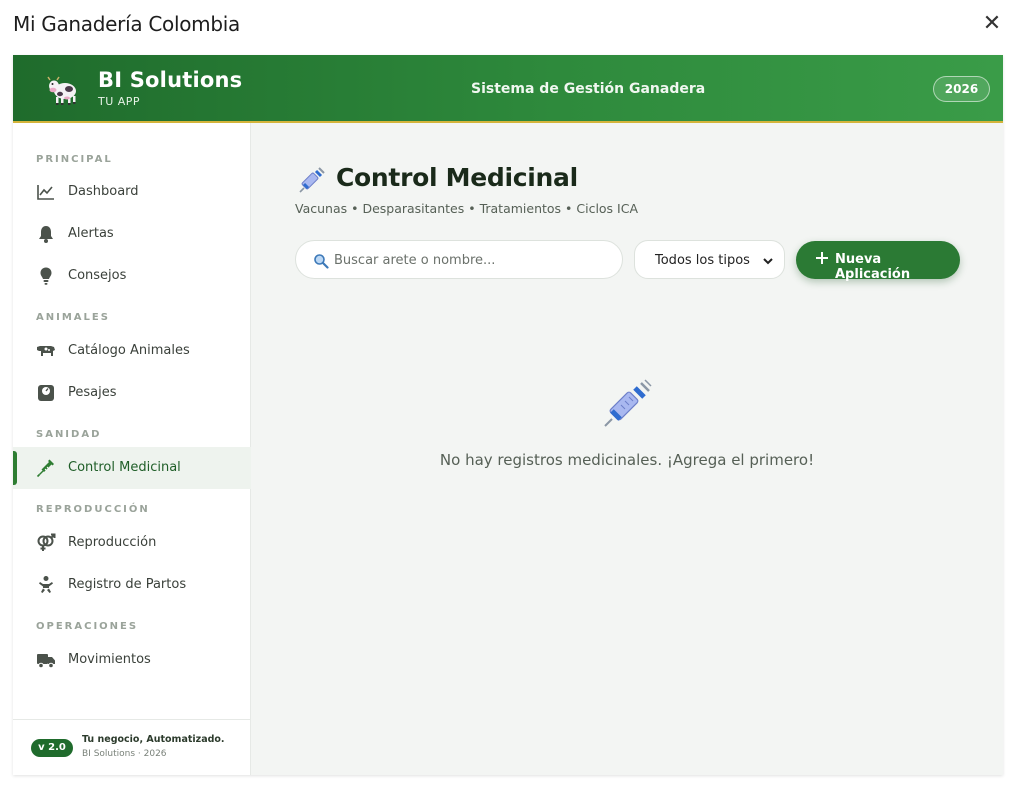  Describe the element at coordinates (73, 317) in the screenshot. I see `section-label-animales: ANIMALES` at that location.